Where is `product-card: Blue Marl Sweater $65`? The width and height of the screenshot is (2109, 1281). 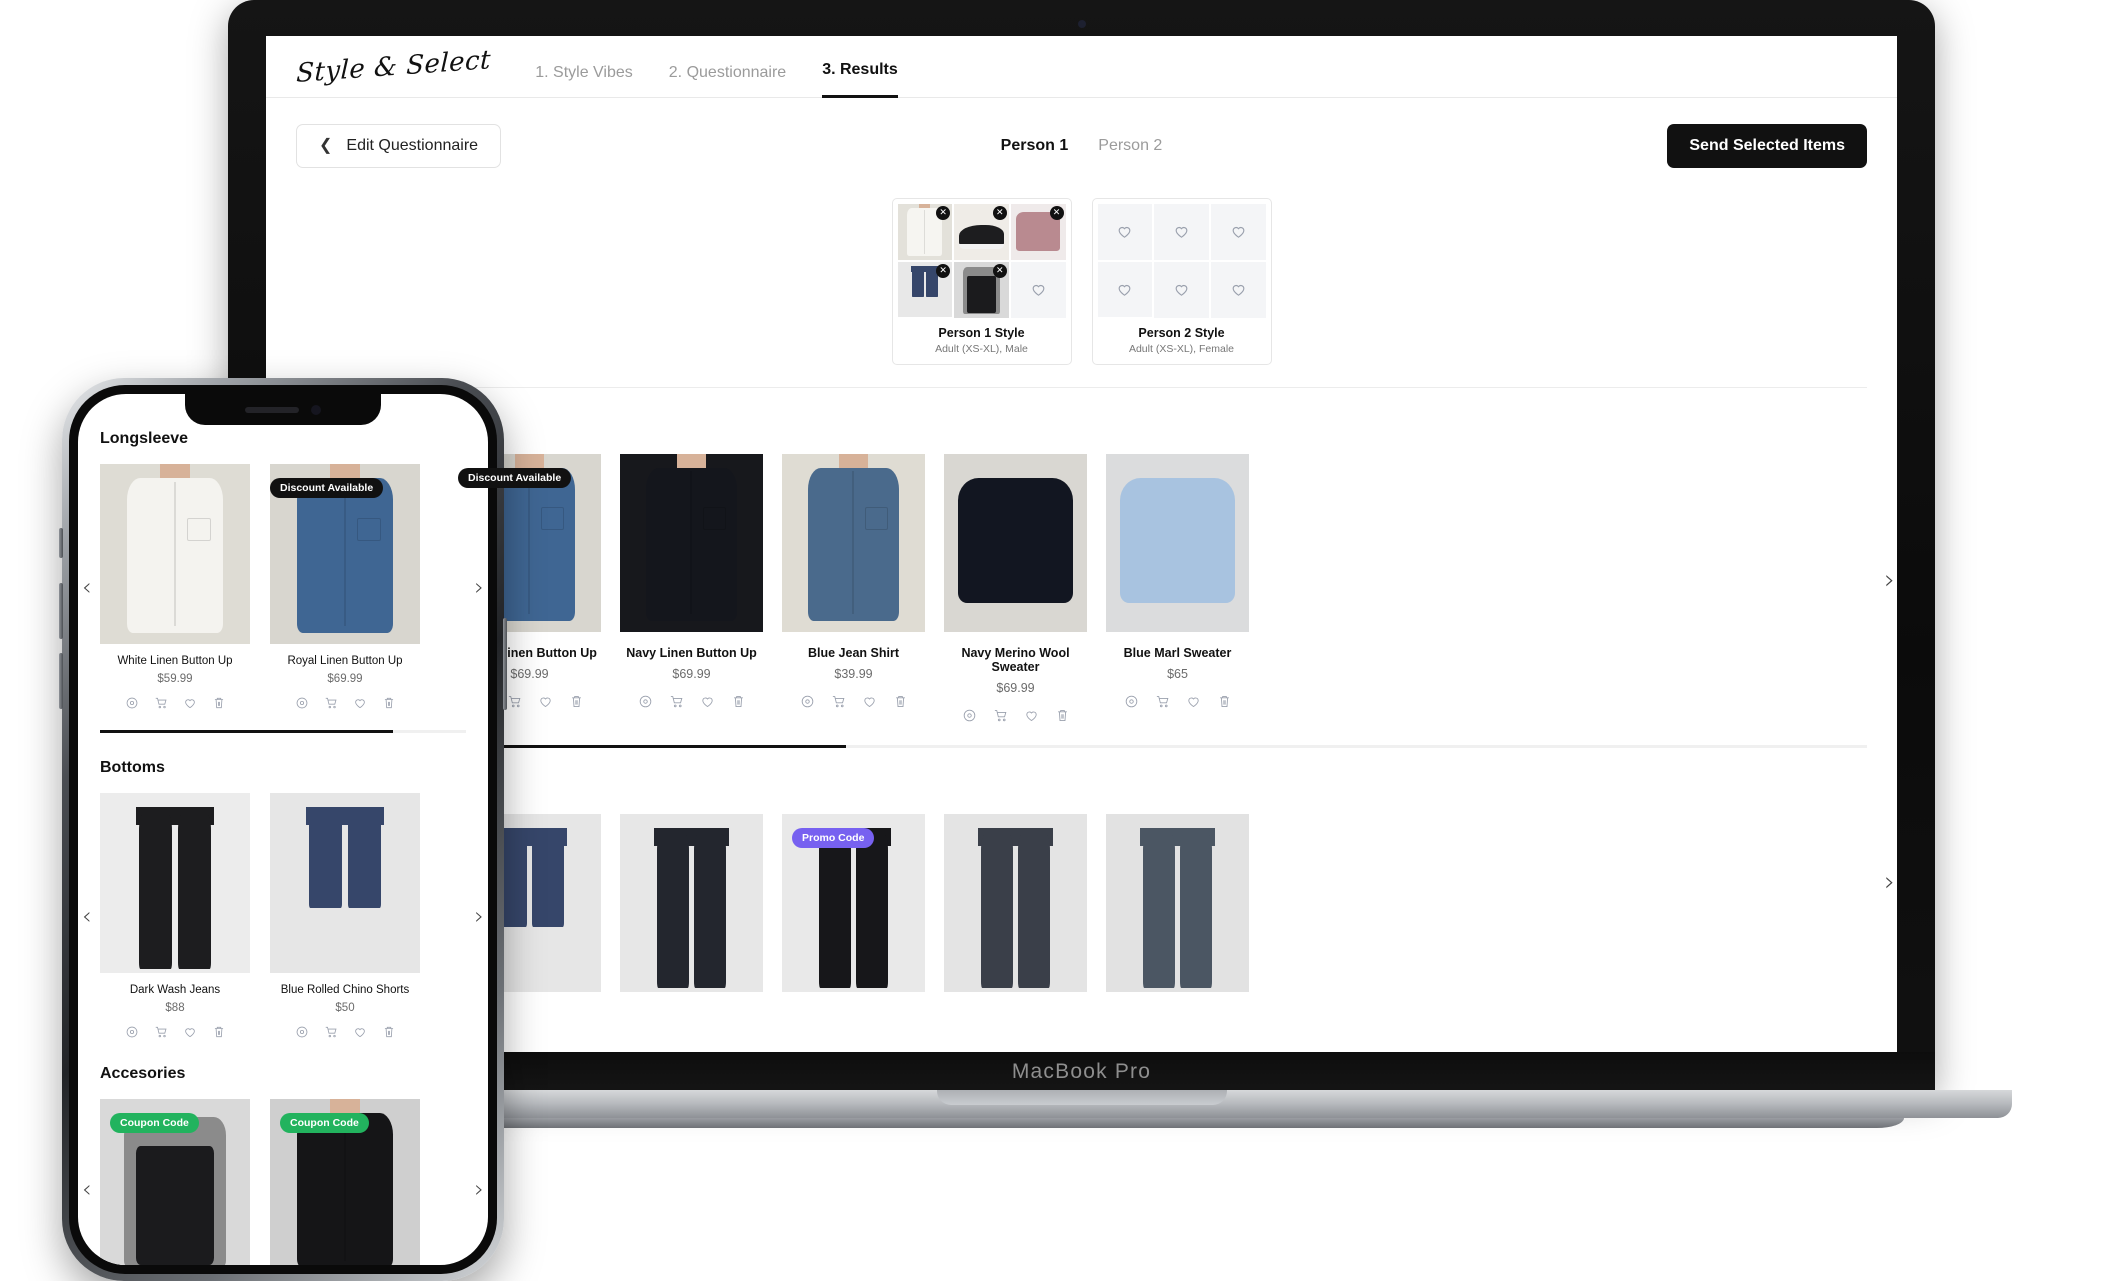
product-card: Blue Marl Sweater $65 is located at coordinates (1177, 588).